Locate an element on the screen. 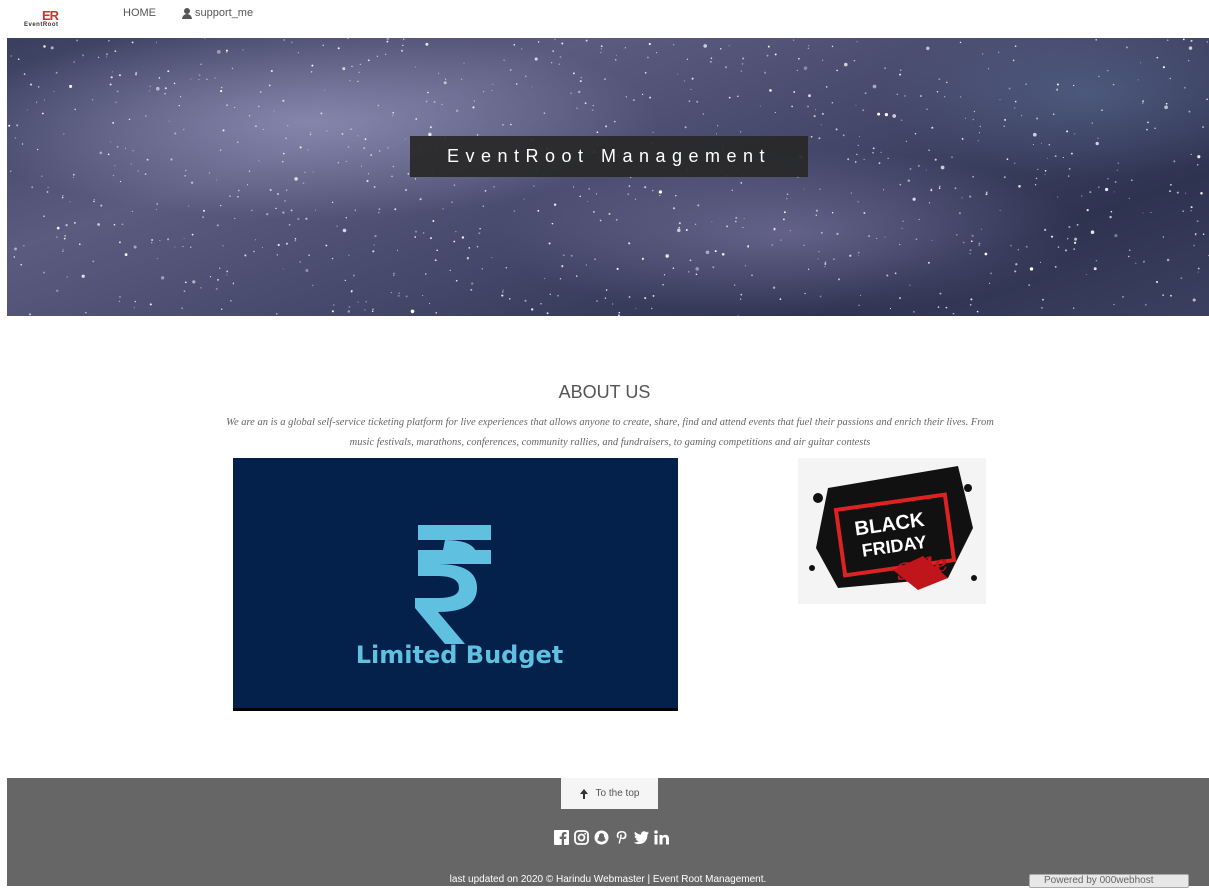 This screenshot has height=888, width=1209. logo-text: EventRoot is located at coordinates (41, 25).